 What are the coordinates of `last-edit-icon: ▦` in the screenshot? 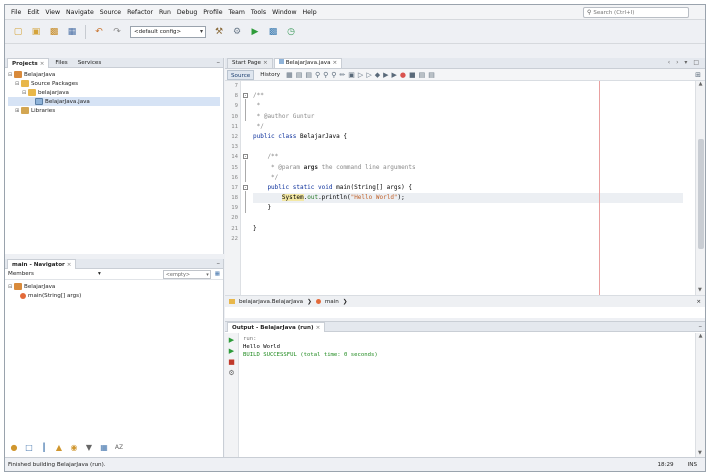 It's located at (289, 75).